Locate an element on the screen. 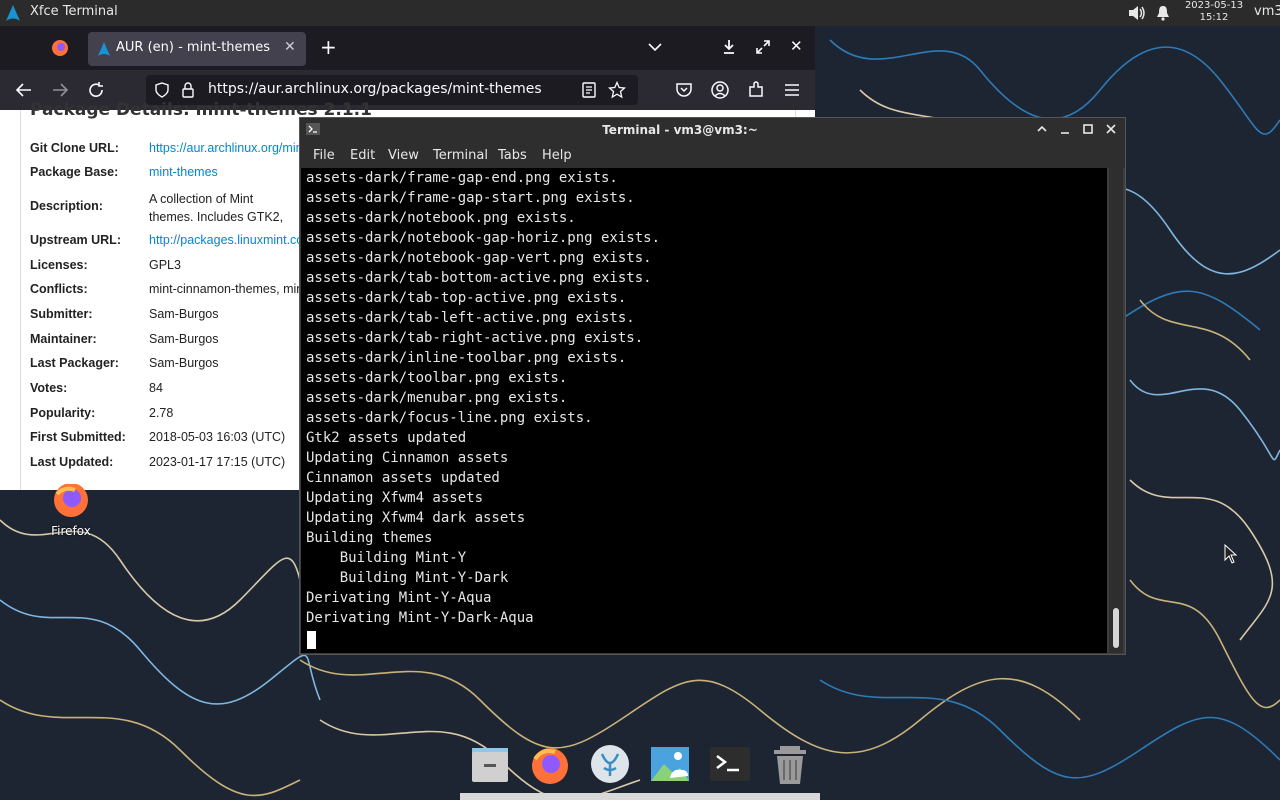 This screenshot has width=1280, height=800. firefox-icon is located at coordinates (71, 500).